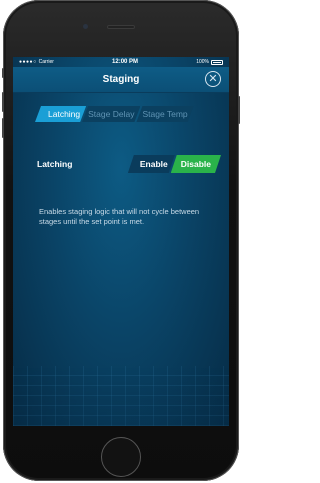 Image resolution: width=320 pixels, height=483 pixels. What do you see at coordinates (213, 79) in the screenshot?
I see `close-icon: ✕` at bounding box center [213, 79].